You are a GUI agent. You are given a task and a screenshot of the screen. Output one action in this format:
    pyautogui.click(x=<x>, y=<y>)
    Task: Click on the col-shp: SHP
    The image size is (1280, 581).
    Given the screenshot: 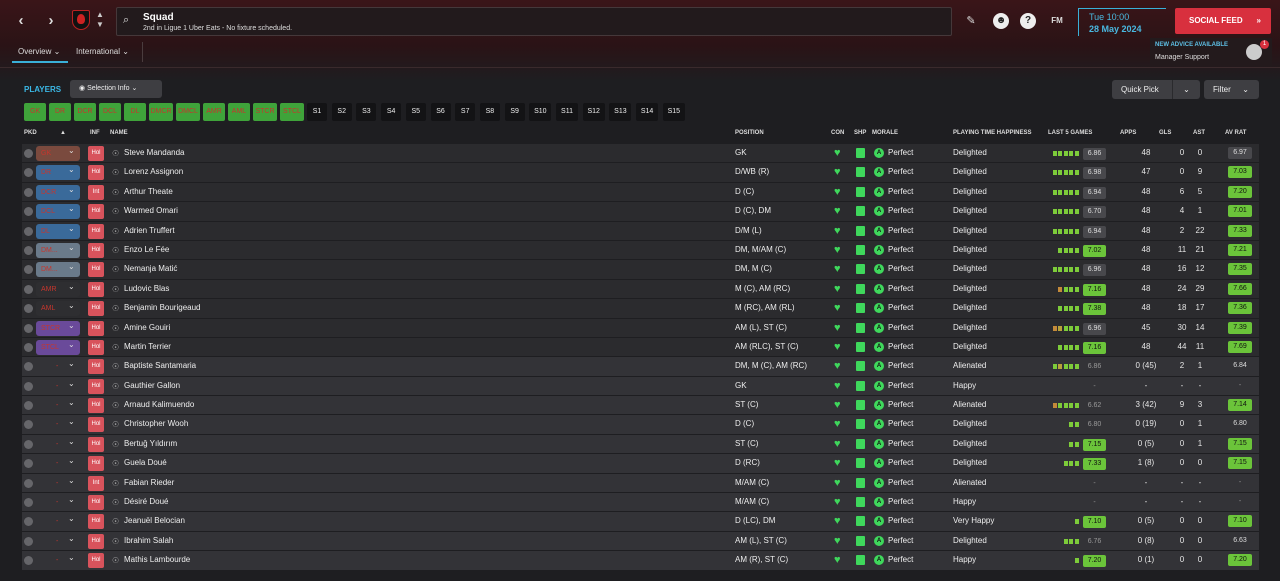 What is the action you would take?
    pyautogui.click(x=860, y=133)
    